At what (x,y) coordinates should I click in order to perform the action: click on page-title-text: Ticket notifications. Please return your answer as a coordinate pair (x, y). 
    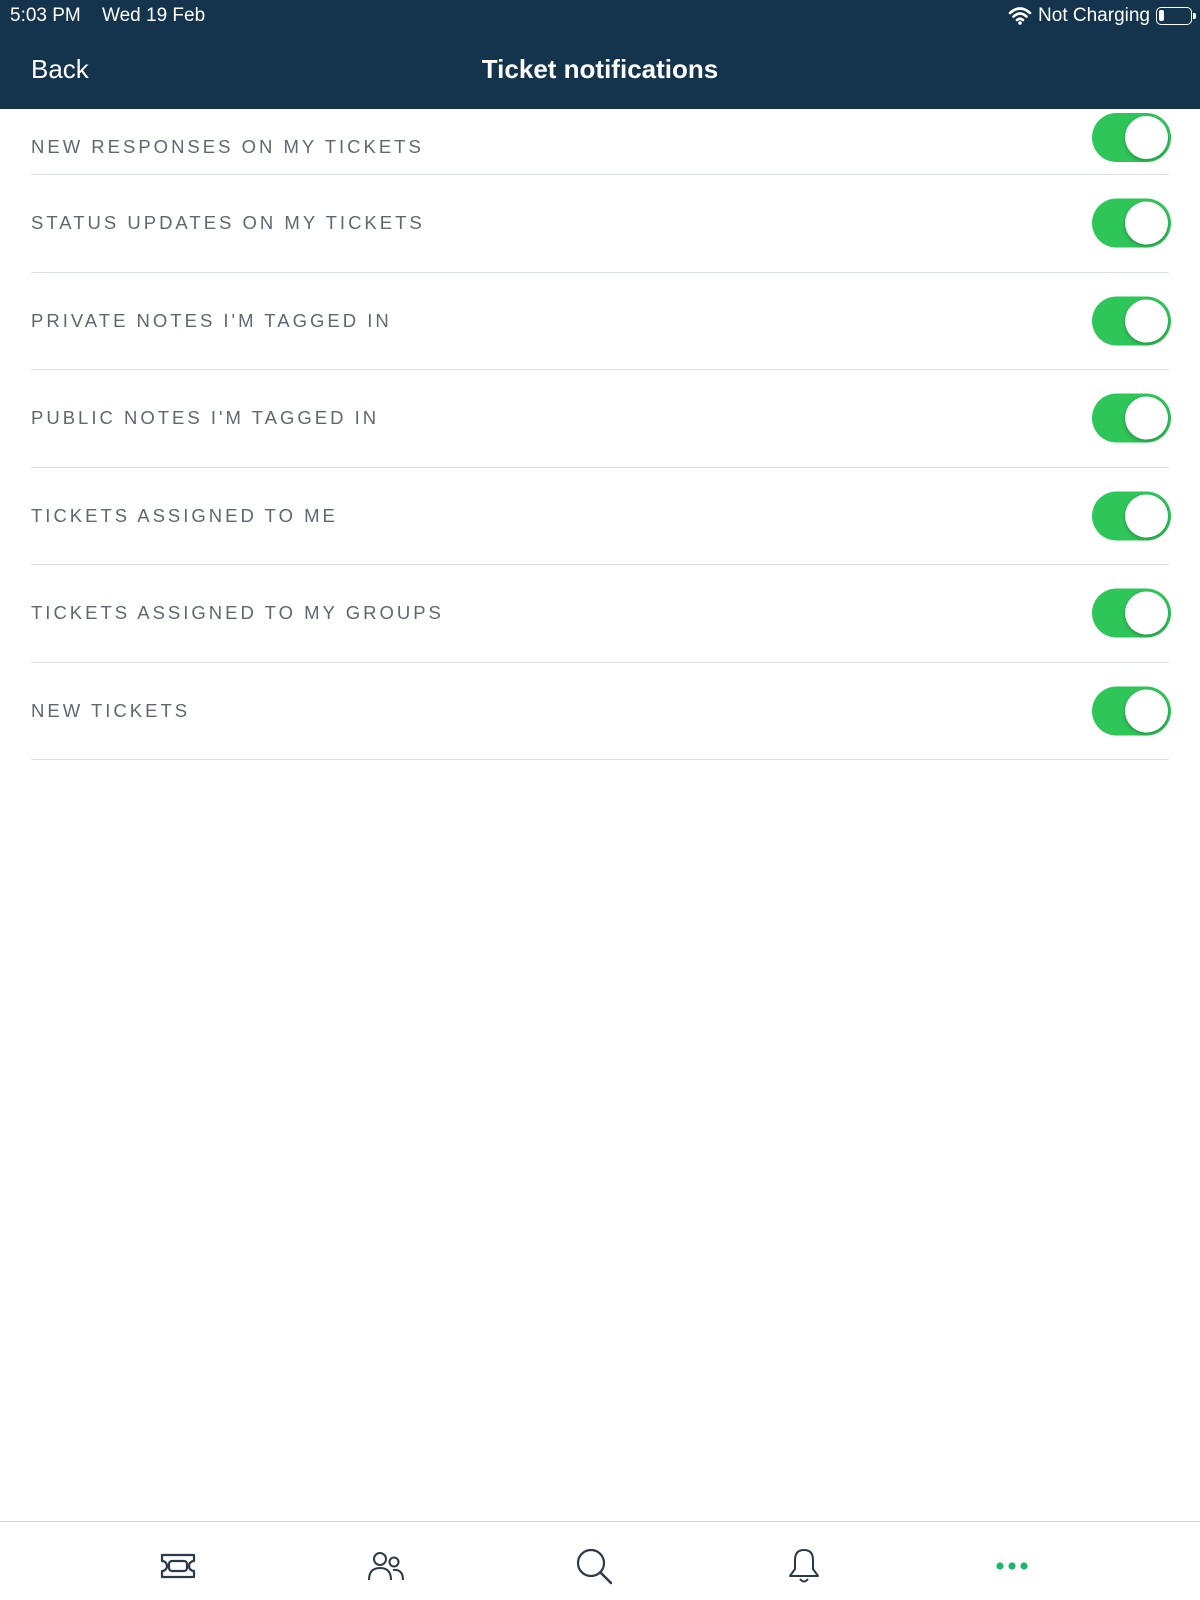
    Looking at the image, I should click on (600, 69).